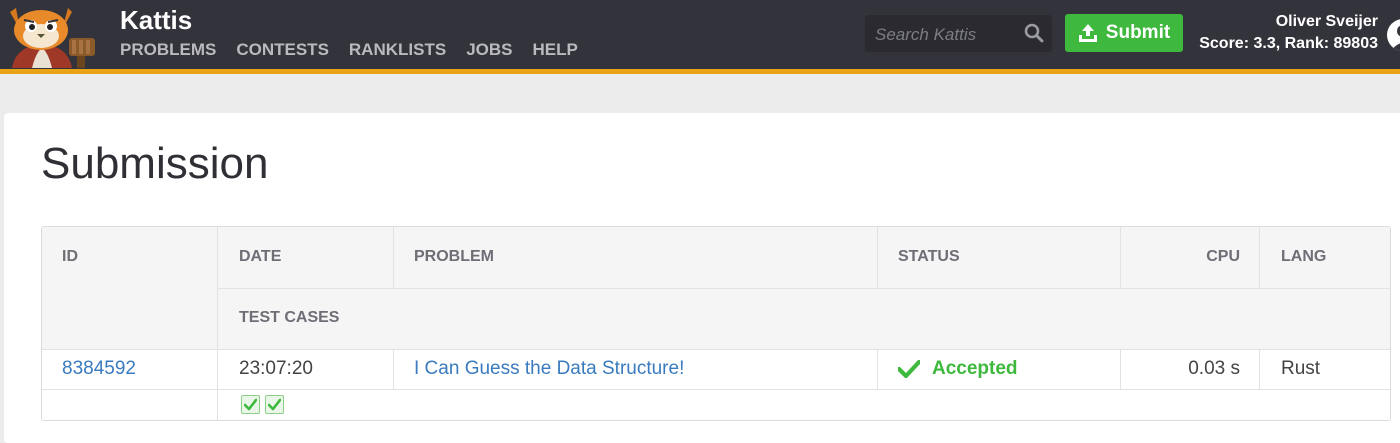  What do you see at coordinates (454, 257) in the screenshot?
I see `header-problem: PROBLEM` at bounding box center [454, 257].